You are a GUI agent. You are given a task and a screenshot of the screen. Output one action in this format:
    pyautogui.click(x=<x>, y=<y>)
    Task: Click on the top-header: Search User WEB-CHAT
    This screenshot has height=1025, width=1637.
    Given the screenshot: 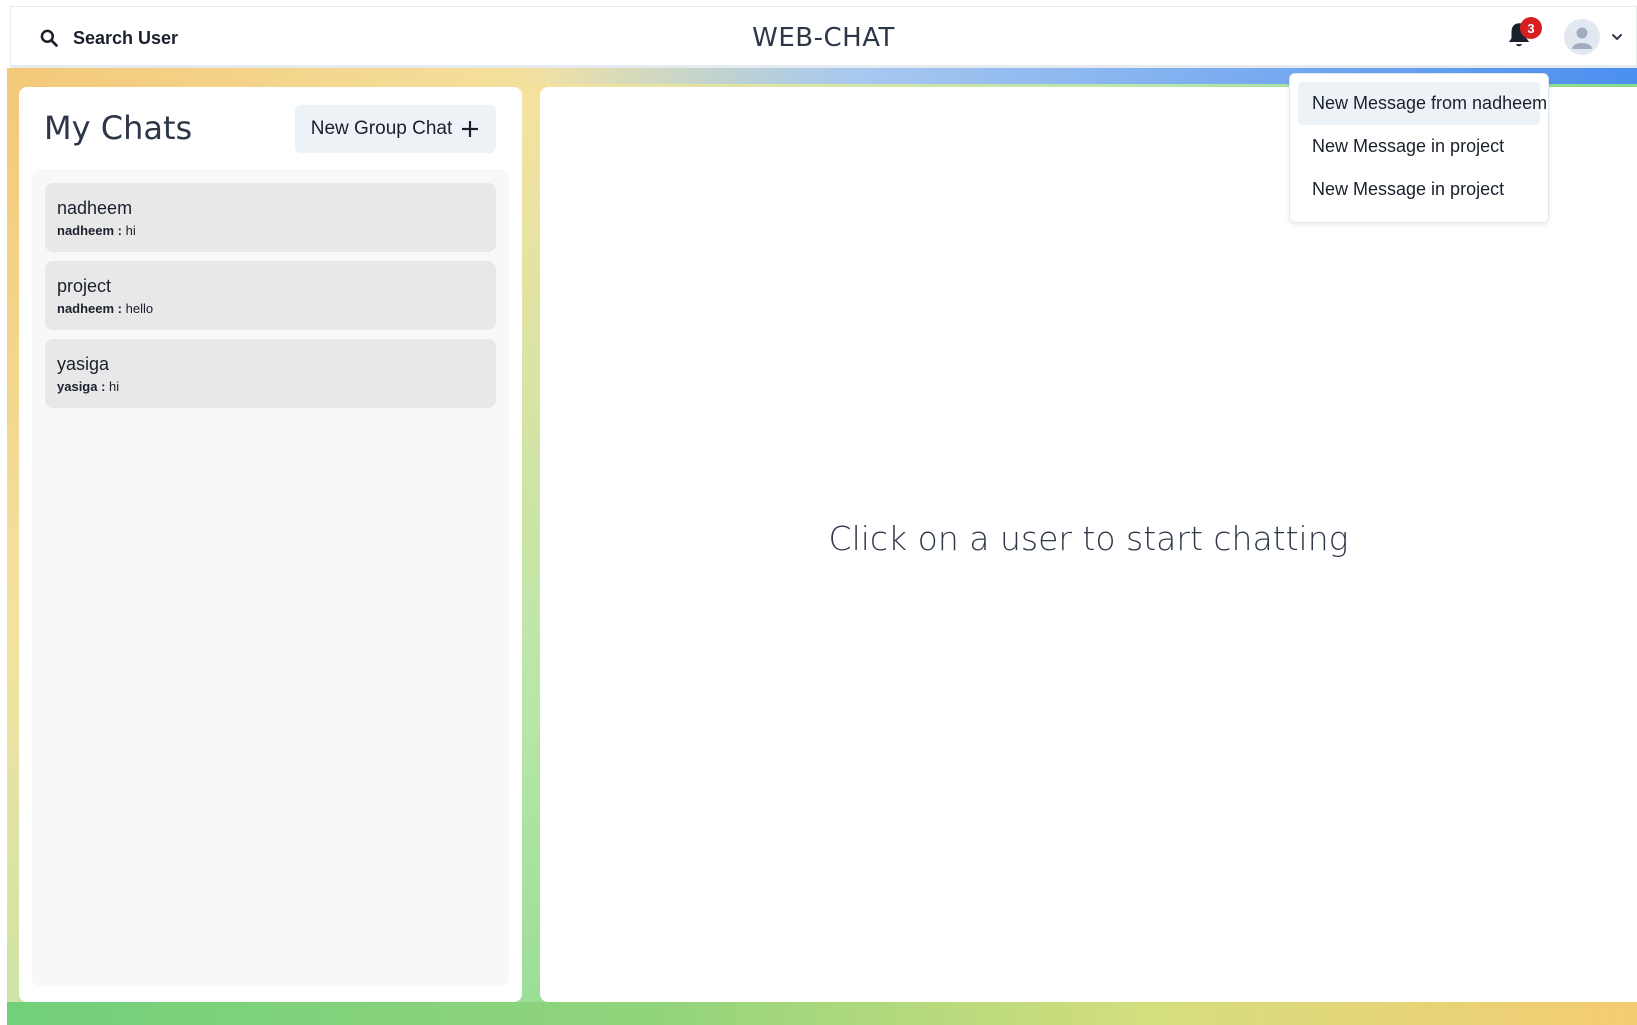 What is the action you would take?
    pyautogui.click(x=823, y=37)
    